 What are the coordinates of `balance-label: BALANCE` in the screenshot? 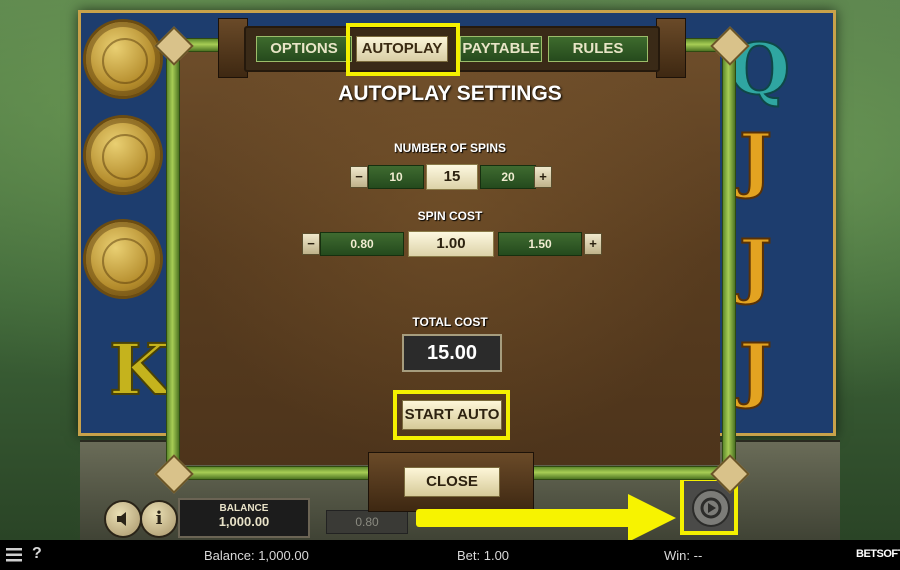 It's located at (244, 508).